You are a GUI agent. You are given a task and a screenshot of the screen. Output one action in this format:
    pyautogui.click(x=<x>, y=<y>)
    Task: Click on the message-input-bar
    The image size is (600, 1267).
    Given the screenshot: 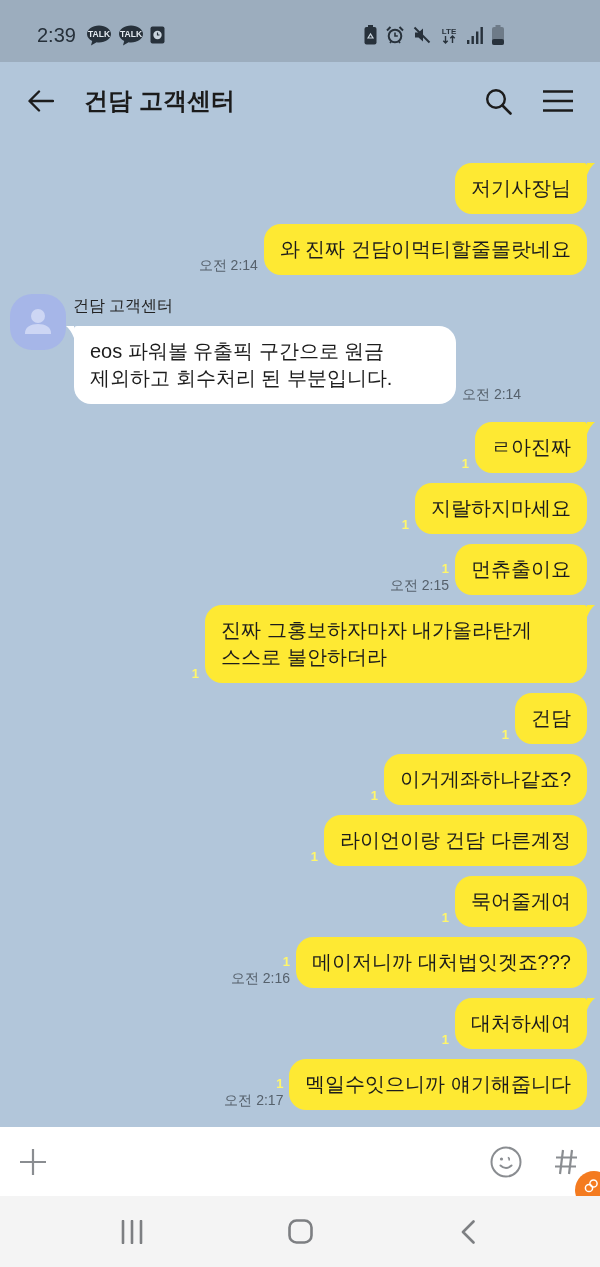 What is the action you would take?
    pyautogui.click(x=300, y=1161)
    